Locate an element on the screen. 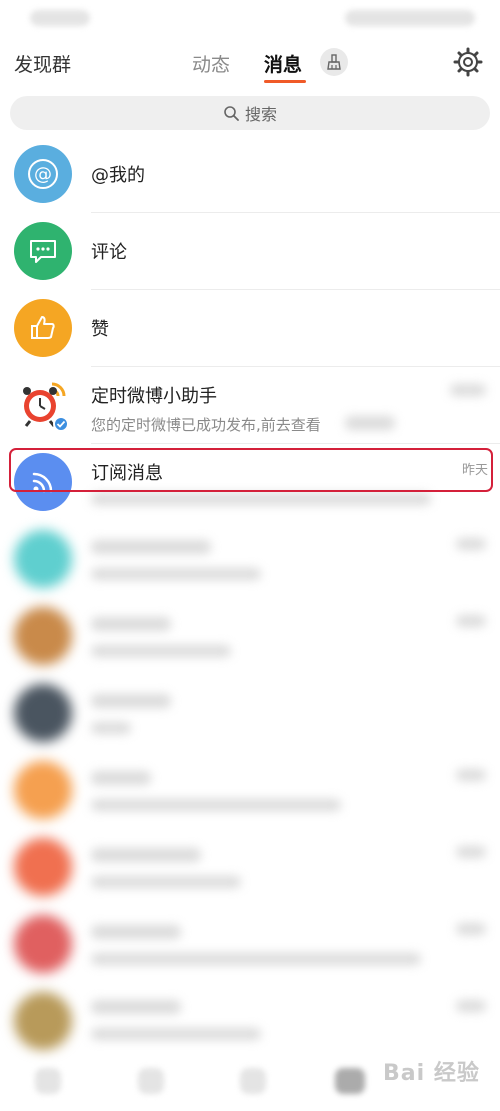 The height and width of the screenshot is (1111, 500). message-row-comments: 评论 is located at coordinates (250, 252).